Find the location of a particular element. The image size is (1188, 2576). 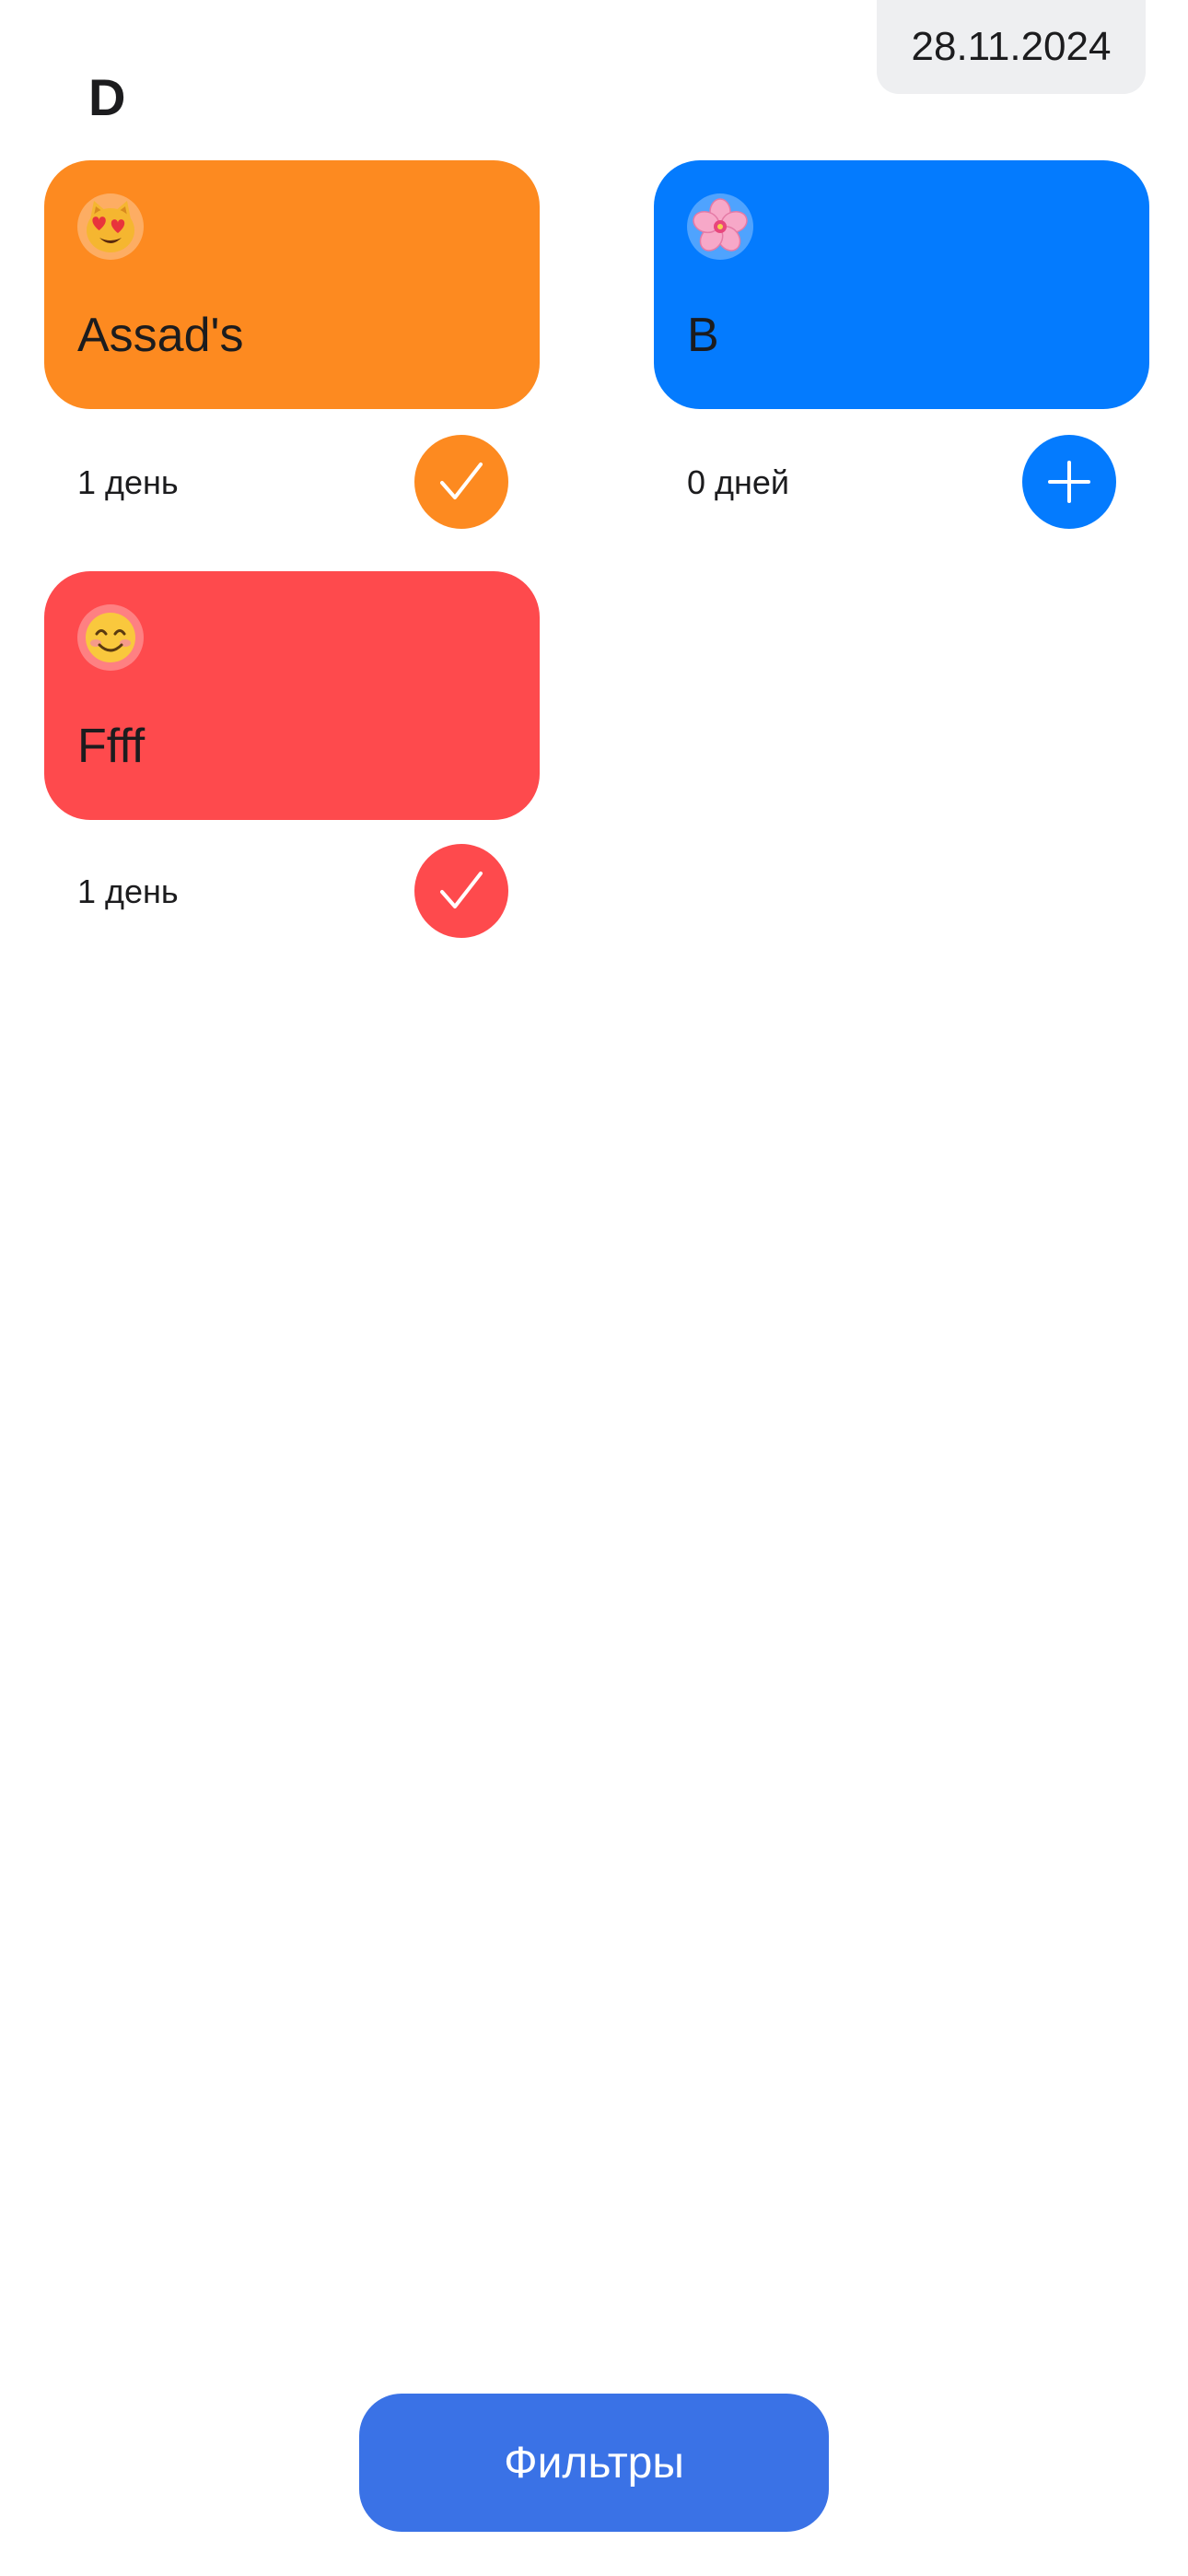

date-button: 28.11.2024 is located at coordinates (1011, 47).